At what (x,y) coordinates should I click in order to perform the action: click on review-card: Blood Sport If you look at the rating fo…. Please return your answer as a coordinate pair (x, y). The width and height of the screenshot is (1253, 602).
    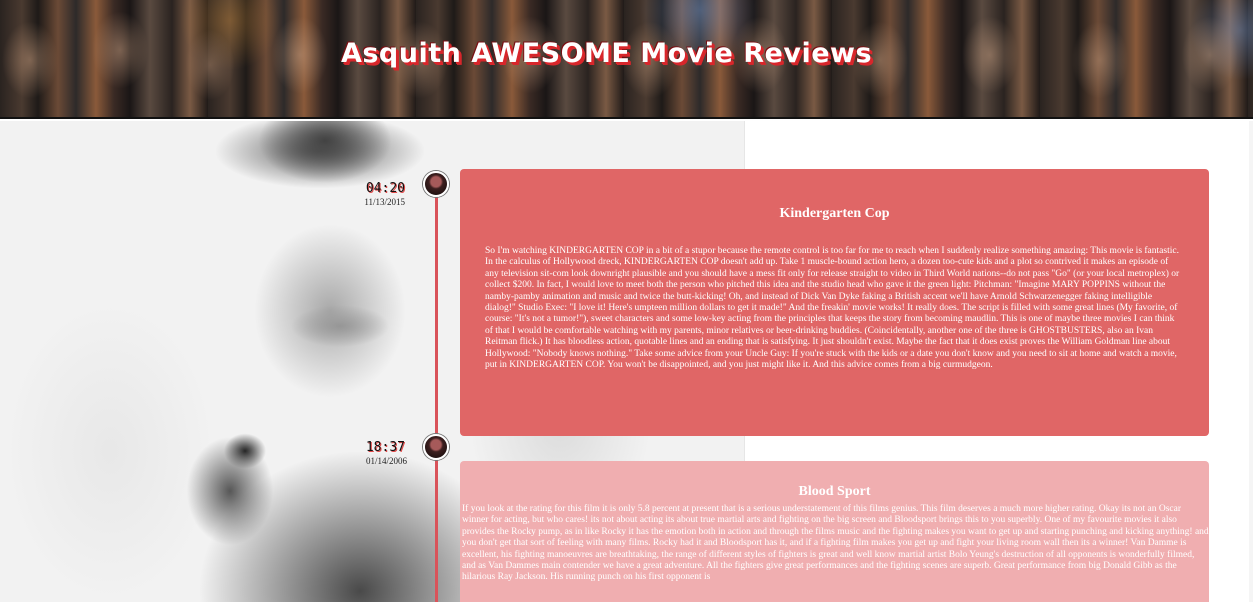
    Looking at the image, I should click on (834, 531).